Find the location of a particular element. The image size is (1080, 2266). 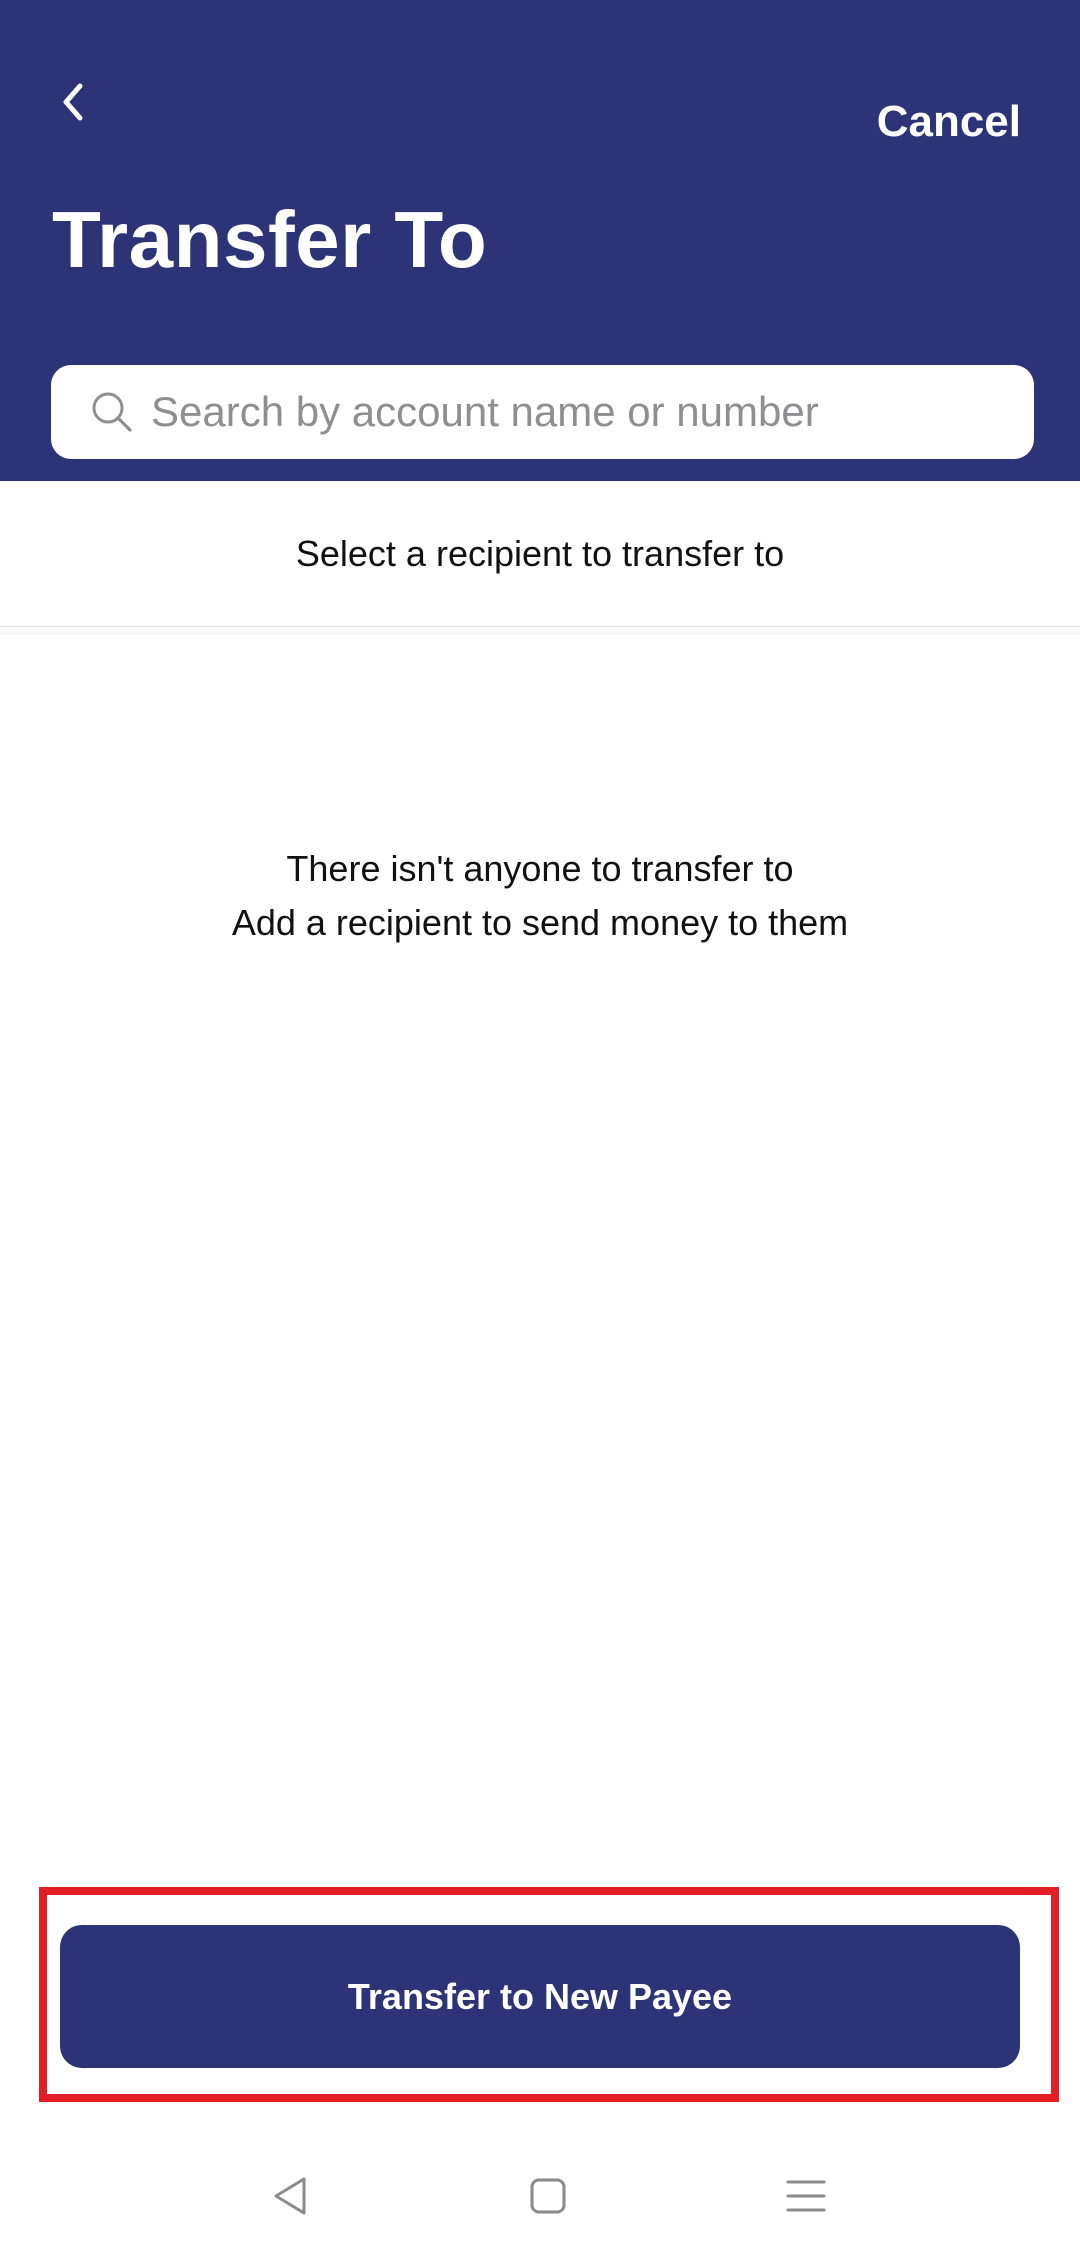

system-menu-button is located at coordinates (806, 2196).